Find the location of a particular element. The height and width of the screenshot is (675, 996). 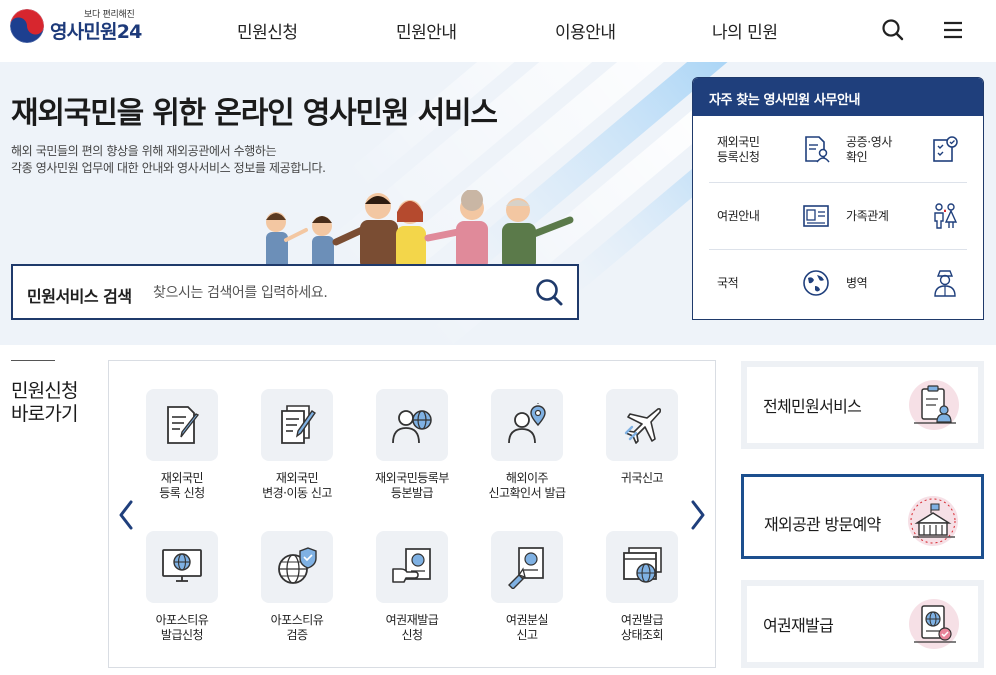

passport-check-icon is located at coordinates (934, 624).